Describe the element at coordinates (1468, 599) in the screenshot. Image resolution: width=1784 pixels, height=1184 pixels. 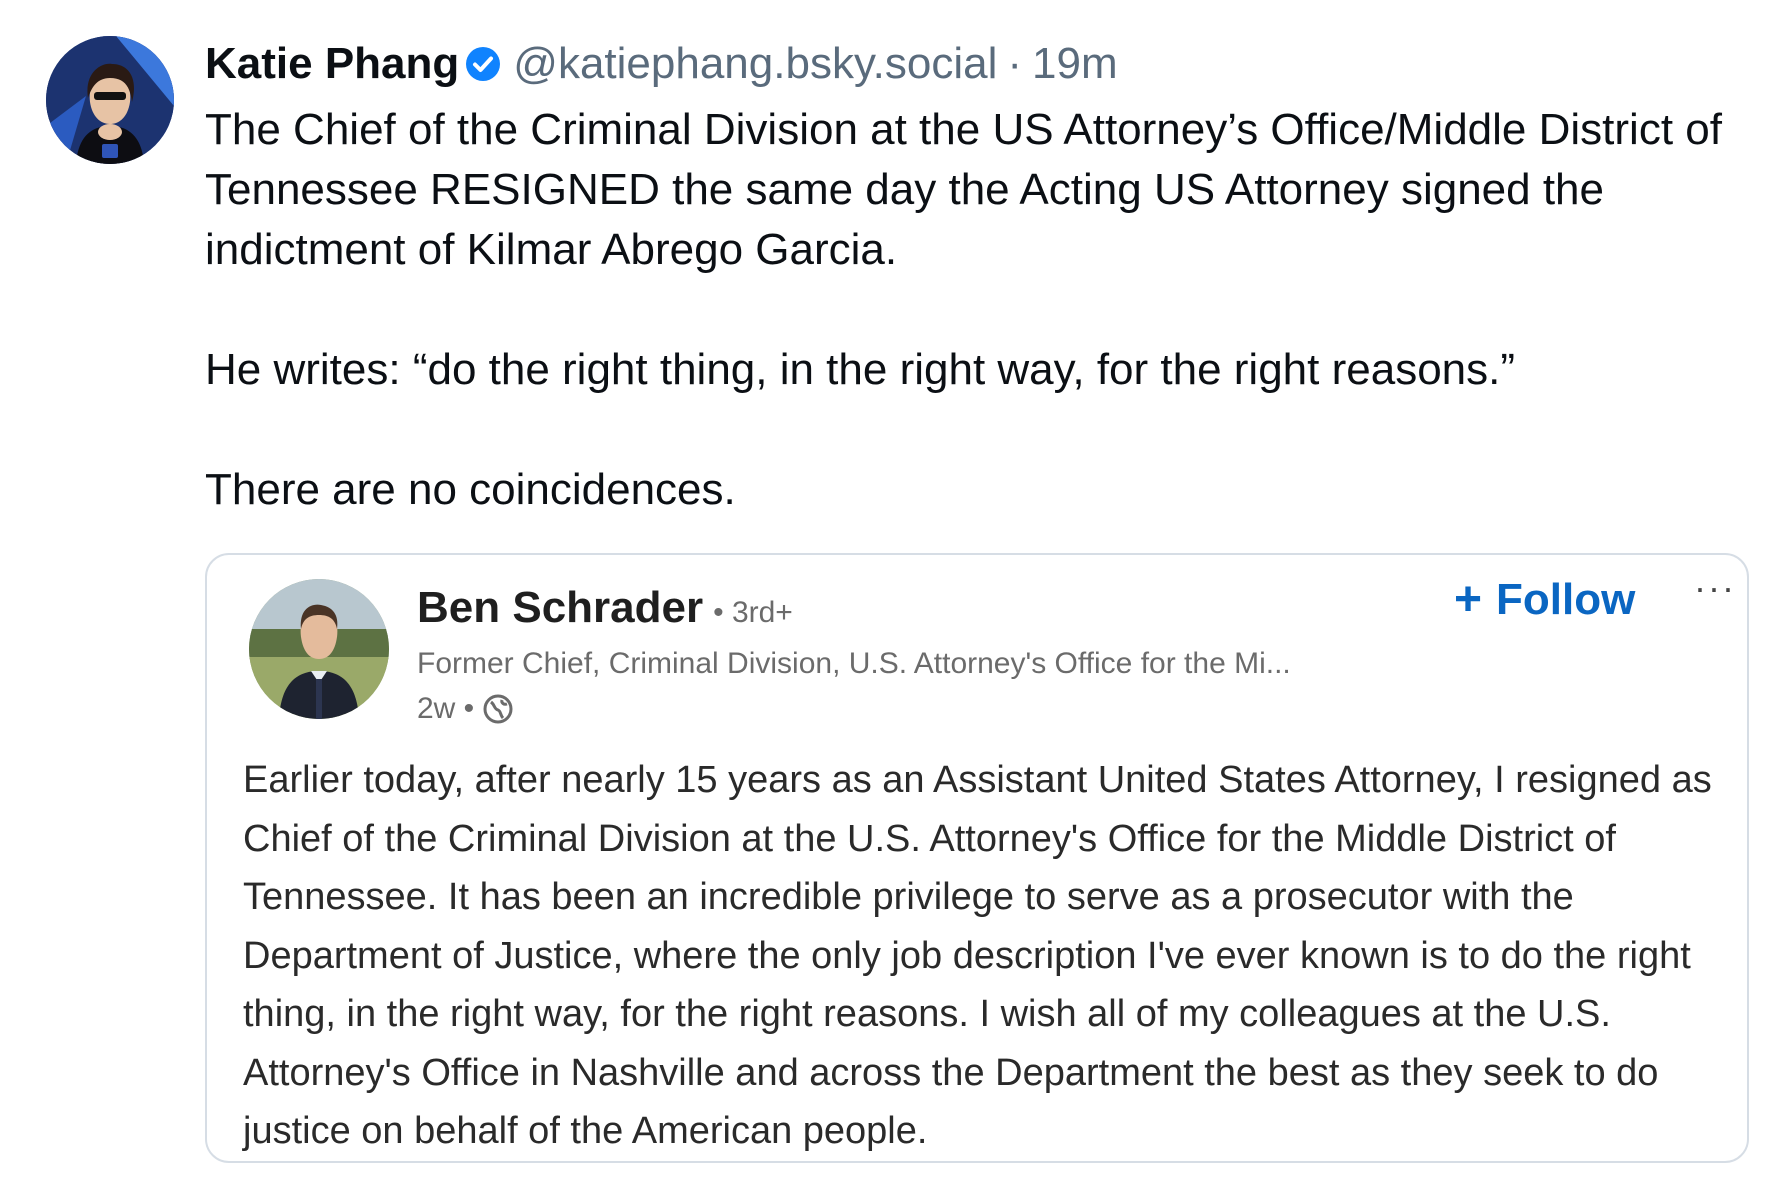
I see `plus-icon: +` at that location.